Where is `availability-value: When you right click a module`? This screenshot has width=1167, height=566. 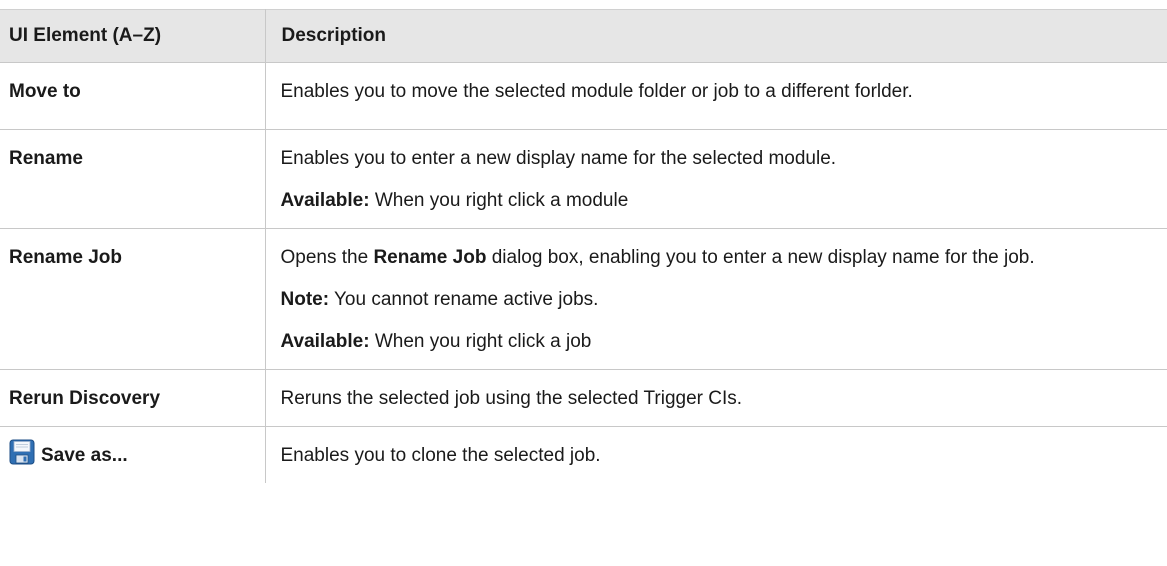 availability-value: When you right click a module is located at coordinates (499, 200).